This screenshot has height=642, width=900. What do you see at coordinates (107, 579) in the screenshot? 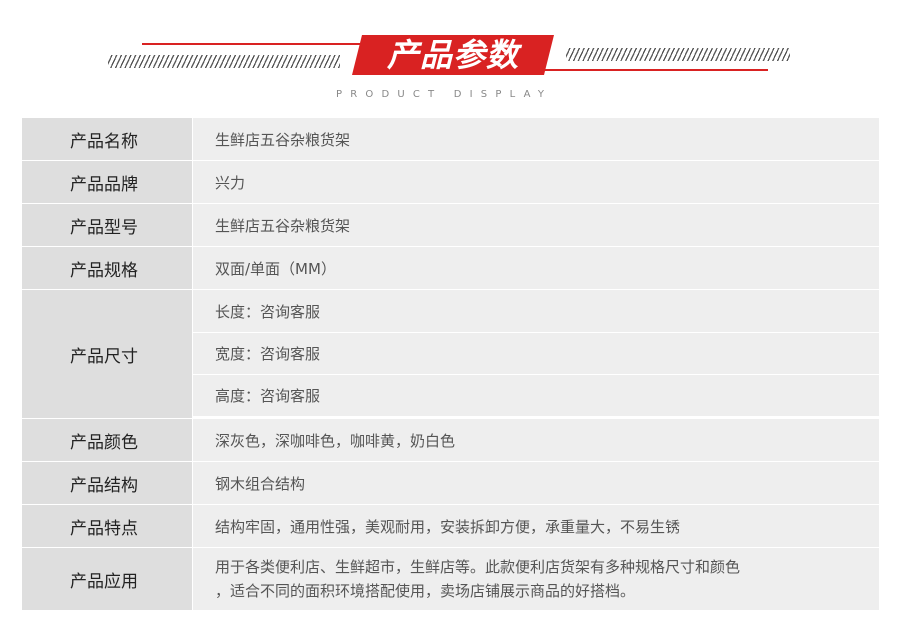
I see `spec-label: 产品应用` at bounding box center [107, 579].